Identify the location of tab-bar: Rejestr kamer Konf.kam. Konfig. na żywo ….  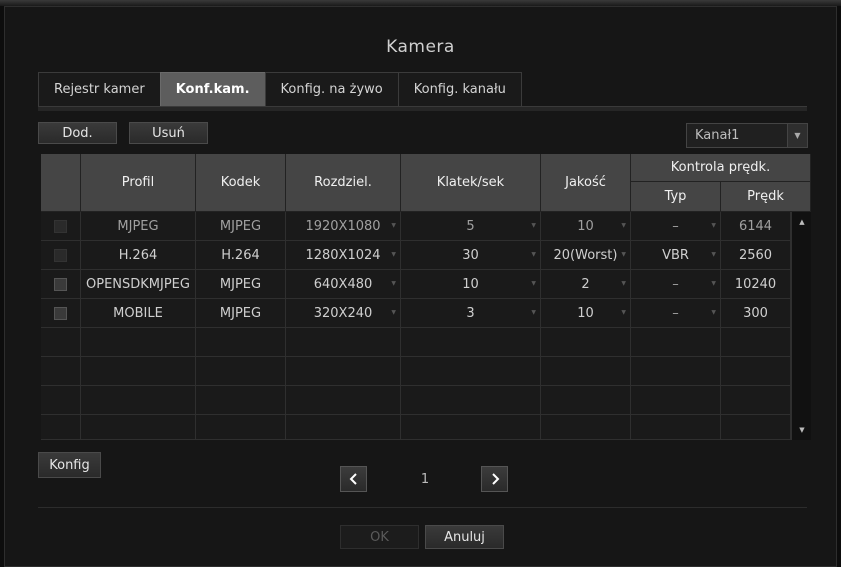
(280, 89).